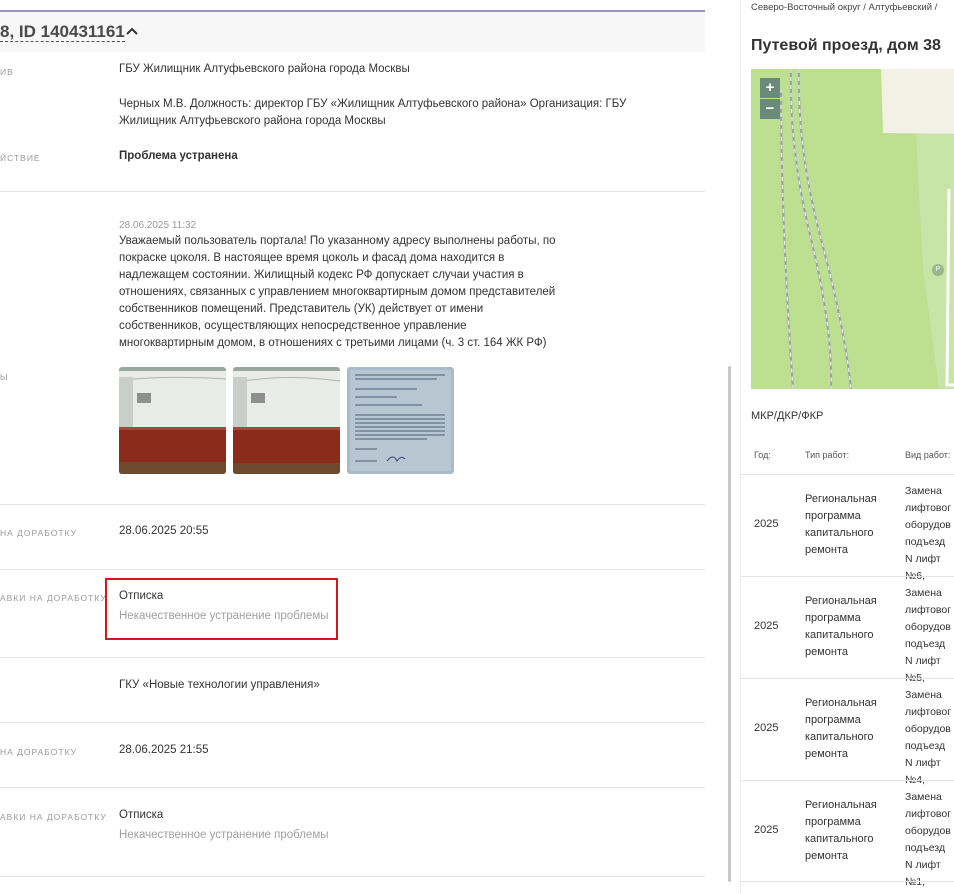  Describe the element at coordinates (158, 225) in the screenshot. I see `answer-date: 28.06.2025 11:32` at that location.